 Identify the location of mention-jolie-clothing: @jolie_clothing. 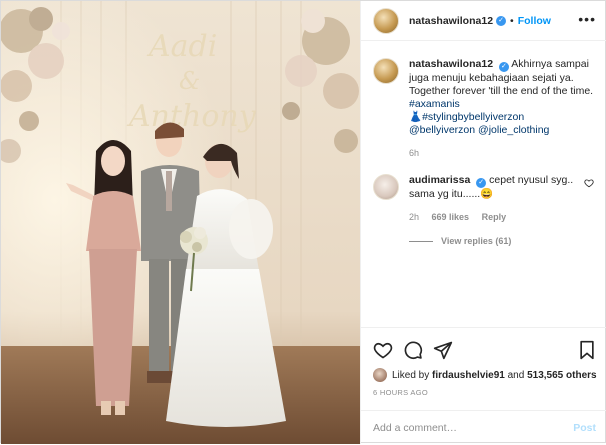
(513, 130).